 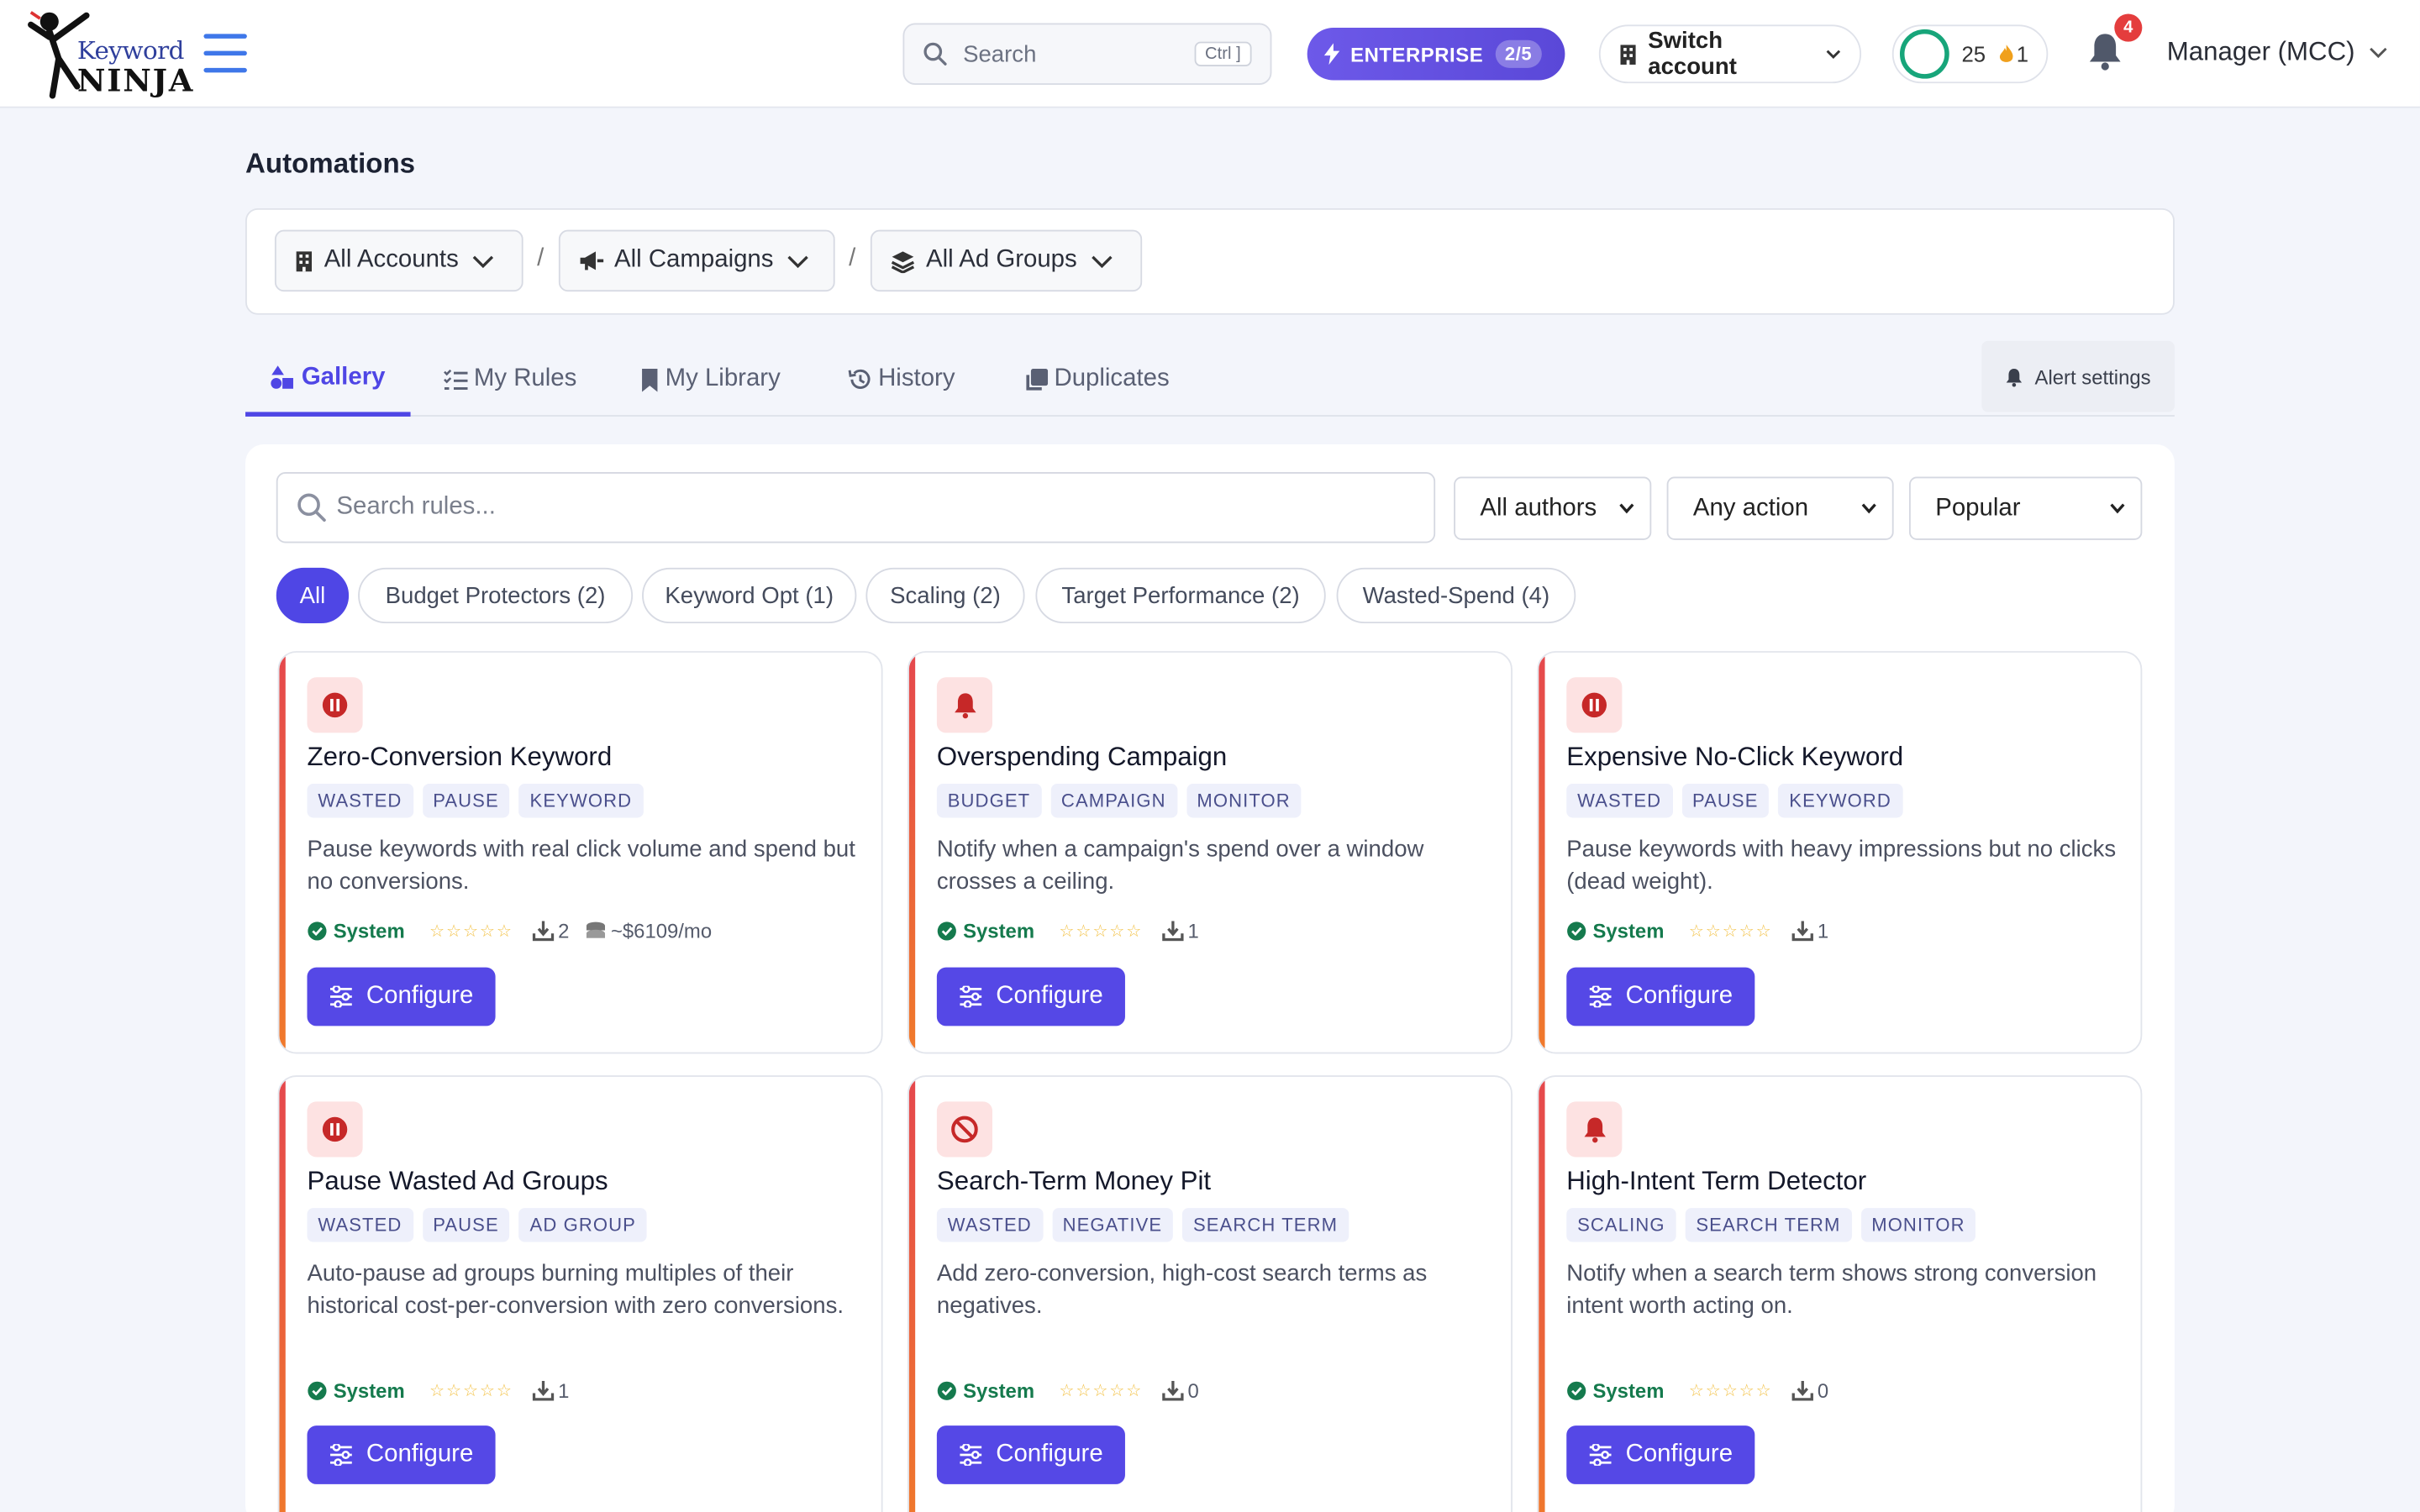 I want to click on tab-my-rules: My Rules, so click(x=510, y=380).